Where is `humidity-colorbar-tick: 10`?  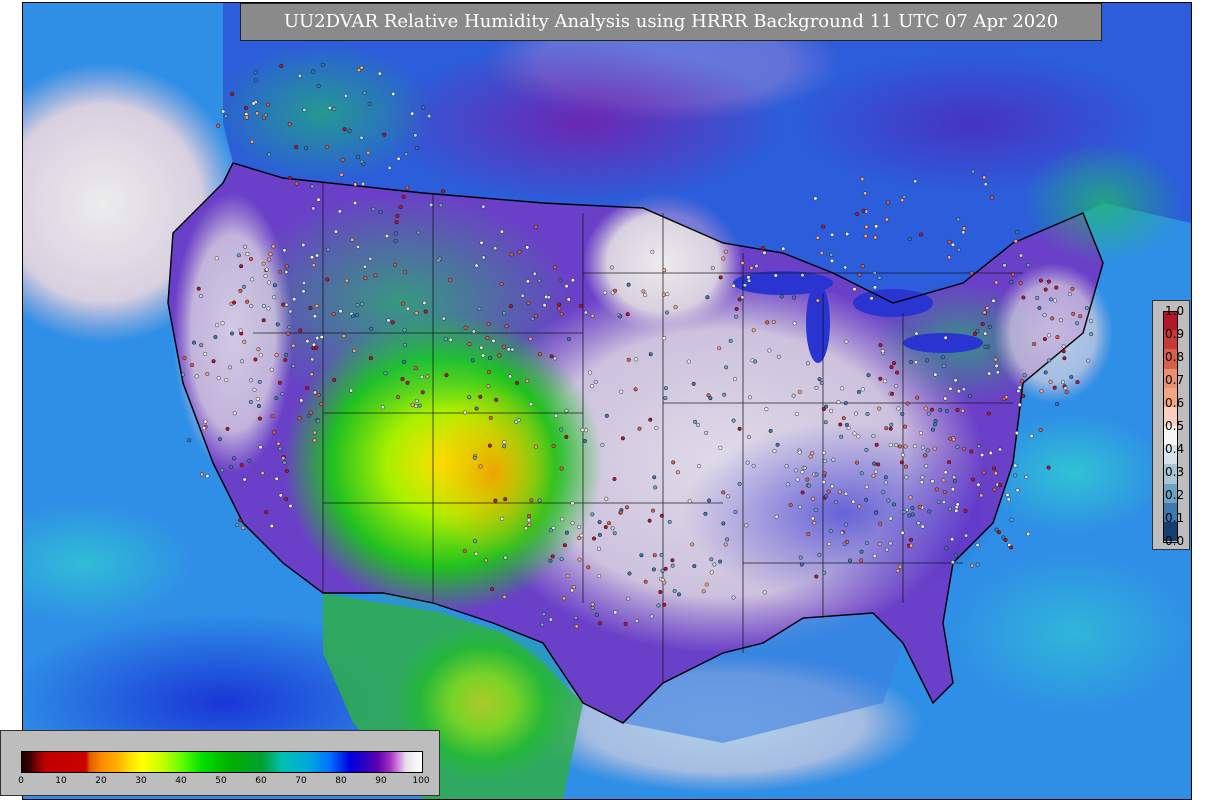
humidity-colorbar-tick: 10 is located at coordinates (61, 781).